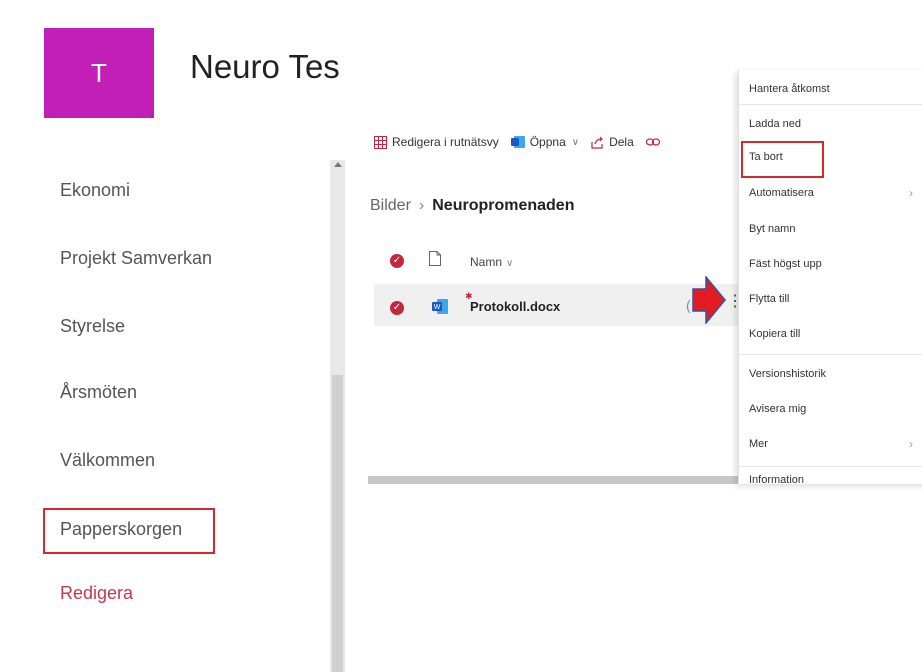  I want to click on nav-item-ekonomi: Ekonomi, so click(95, 190).